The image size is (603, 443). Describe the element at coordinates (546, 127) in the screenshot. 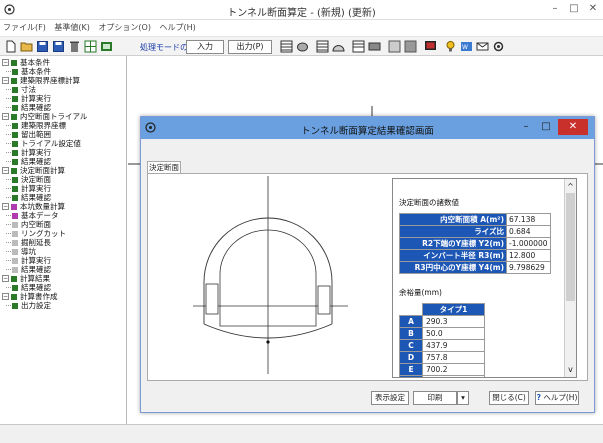

I see `dialog-maximize-button: □` at that location.